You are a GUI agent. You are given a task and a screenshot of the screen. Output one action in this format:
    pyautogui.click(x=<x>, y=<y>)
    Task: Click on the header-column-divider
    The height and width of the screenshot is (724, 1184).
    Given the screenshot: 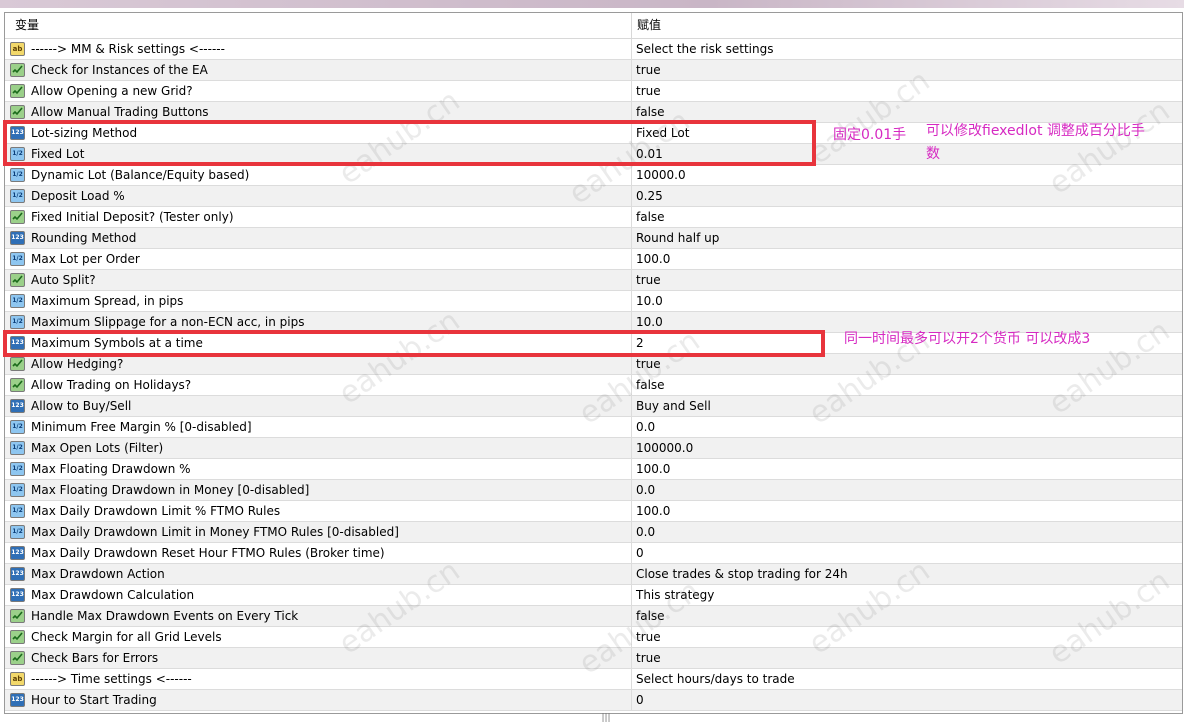 What is the action you would take?
    pyautogui.click(x=631, y=25)
    